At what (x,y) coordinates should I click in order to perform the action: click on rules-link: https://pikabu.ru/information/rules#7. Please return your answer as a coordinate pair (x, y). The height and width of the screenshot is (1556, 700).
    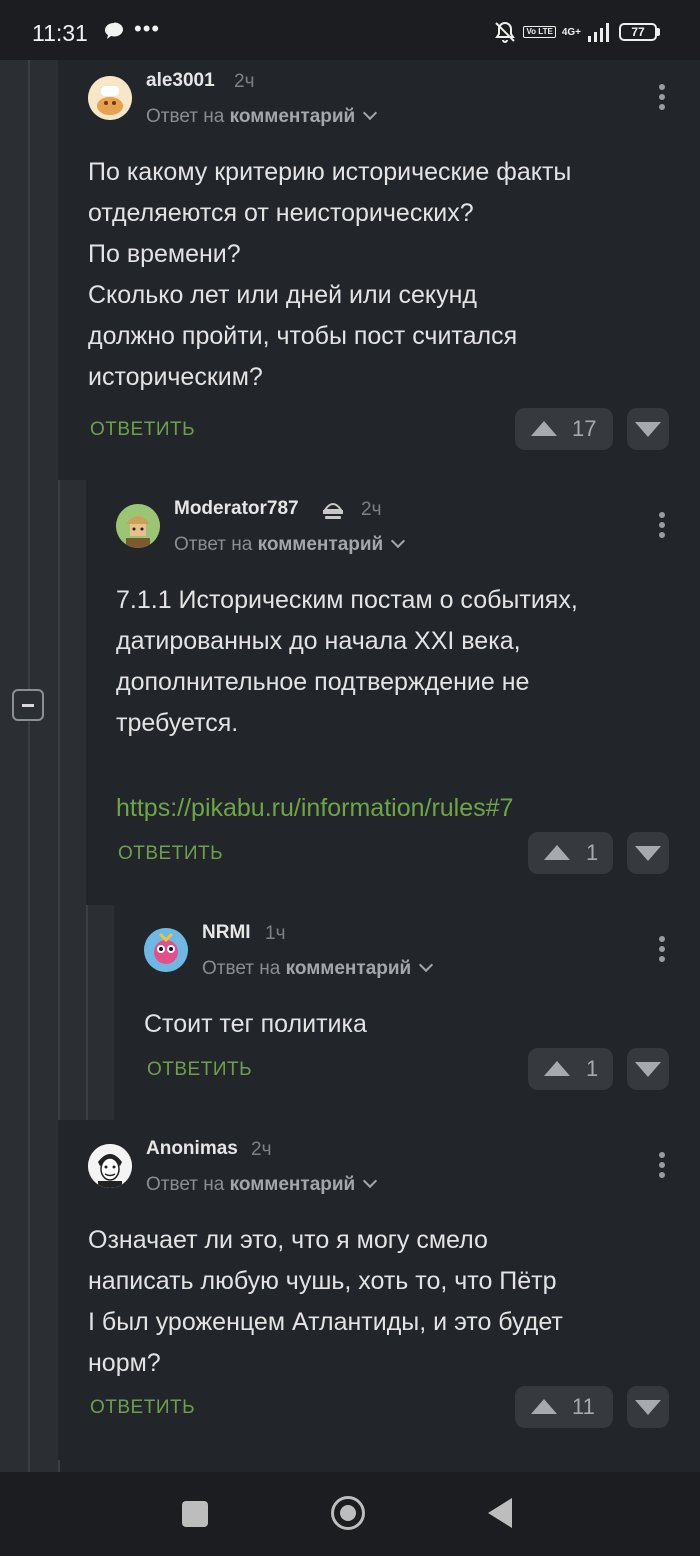
    Looking at the image, I should click on (314, 808).